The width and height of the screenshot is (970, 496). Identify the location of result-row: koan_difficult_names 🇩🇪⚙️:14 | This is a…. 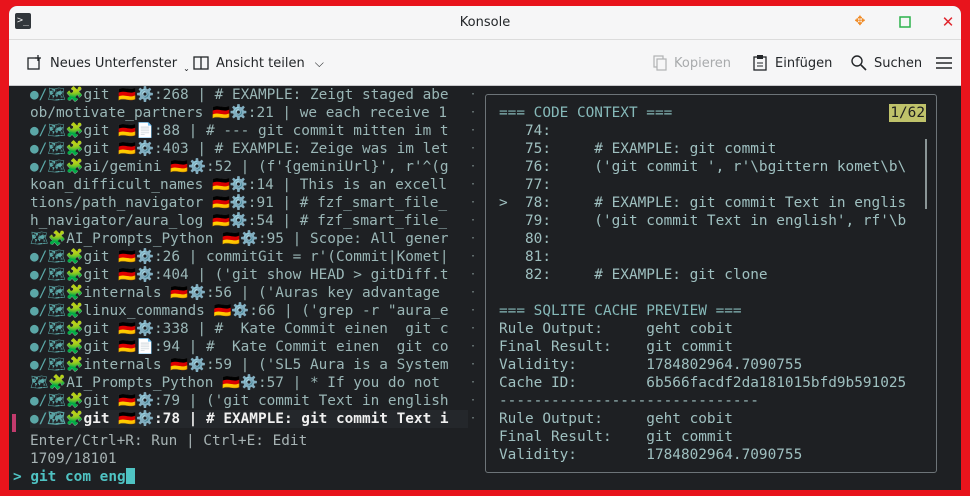
(249, 185).